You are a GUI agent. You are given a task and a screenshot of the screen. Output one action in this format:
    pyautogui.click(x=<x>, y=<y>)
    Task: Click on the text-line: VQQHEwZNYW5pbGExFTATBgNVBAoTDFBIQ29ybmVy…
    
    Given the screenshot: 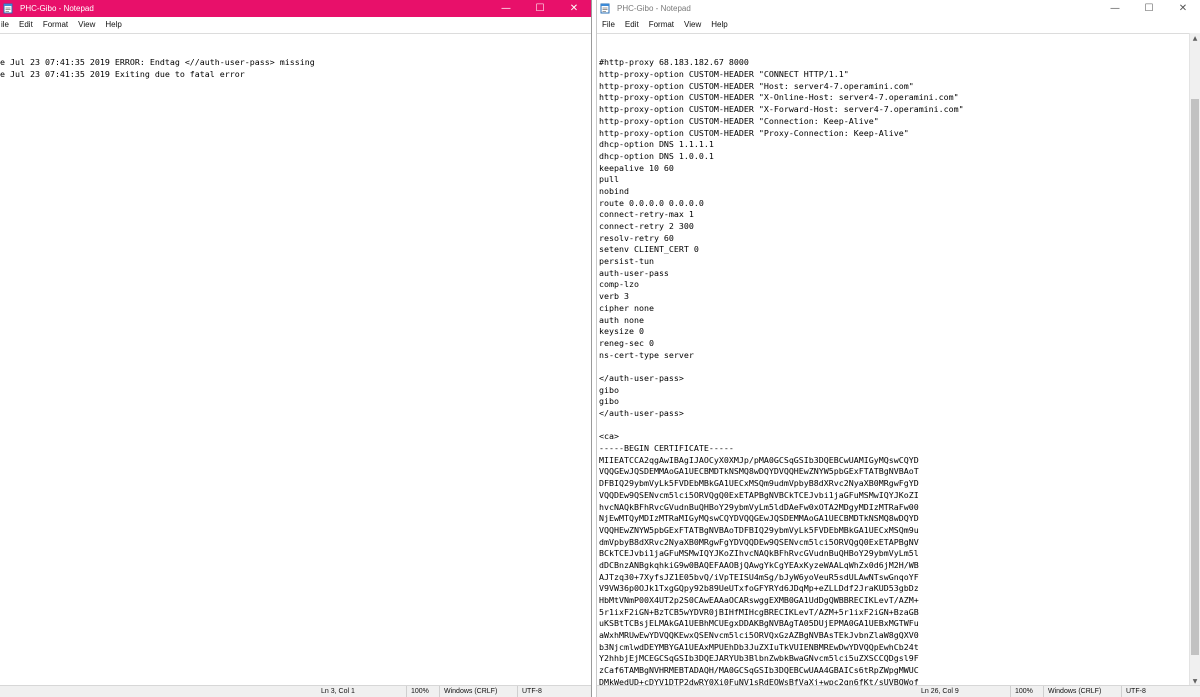 What is the action you would take?
    pyautogui.click(x=759, y=529)
    